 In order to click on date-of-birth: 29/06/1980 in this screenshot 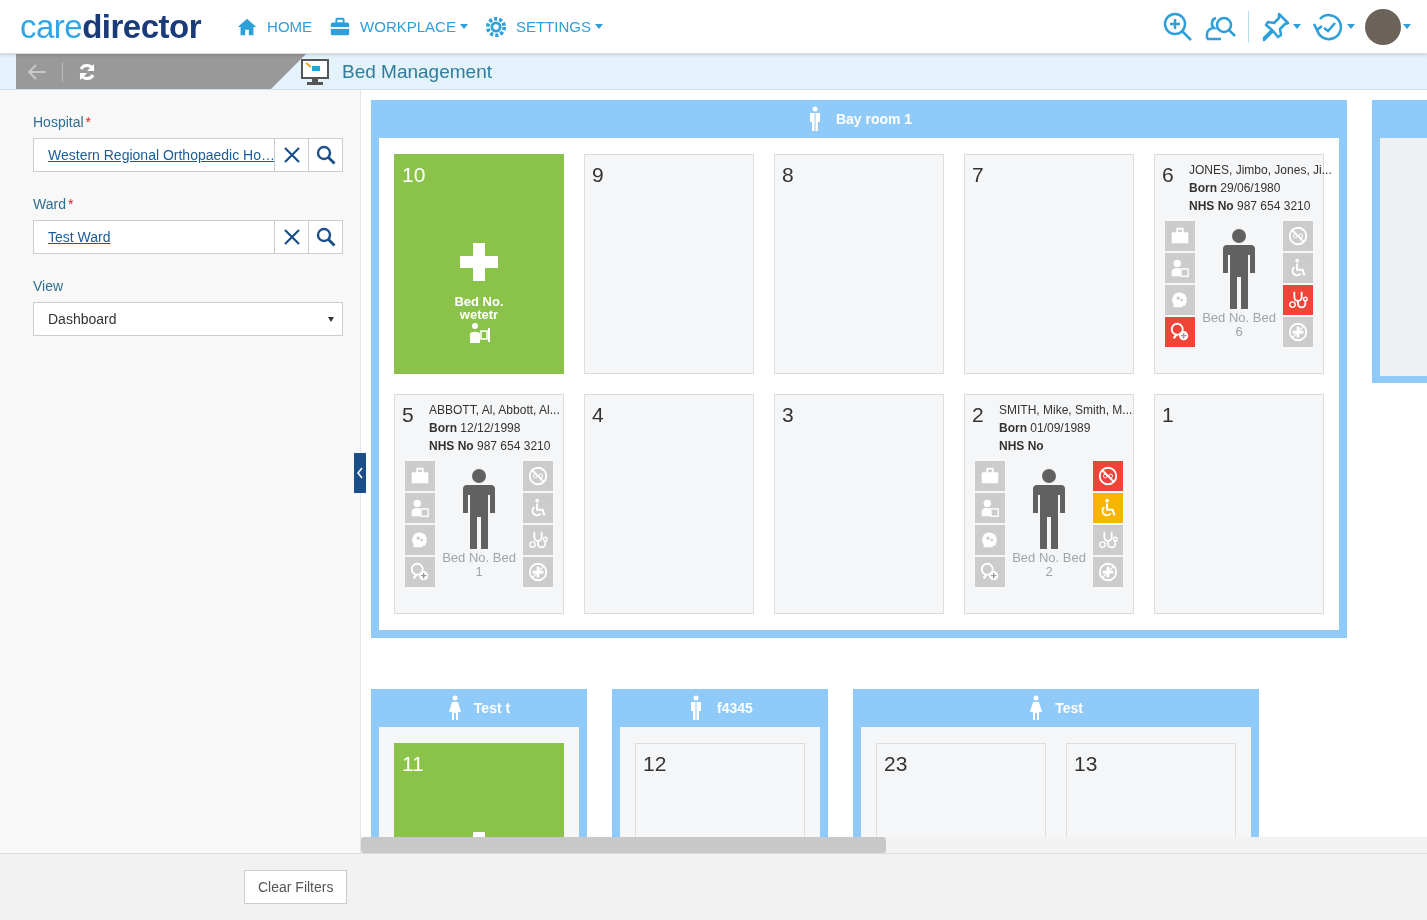, I will do `click(1250, 188)`.